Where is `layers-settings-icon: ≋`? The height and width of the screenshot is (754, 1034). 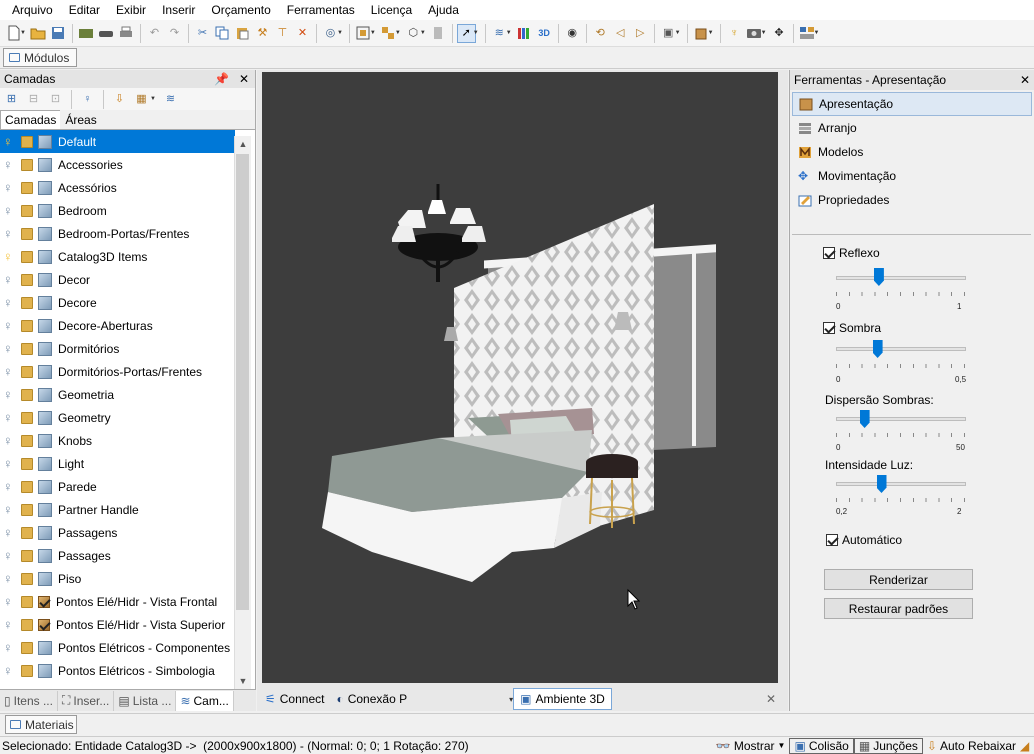
layers-settings-icon: ≋ is located at coordinates (170, 99).